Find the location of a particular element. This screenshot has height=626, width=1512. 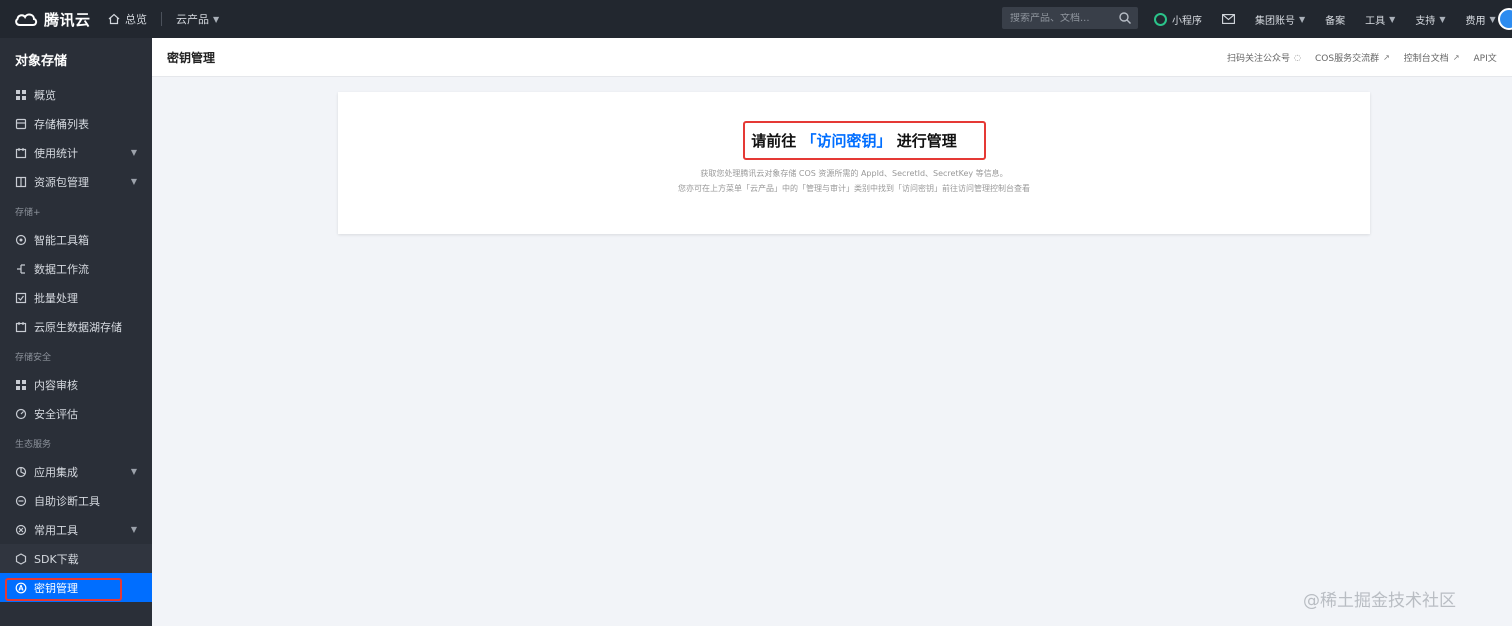

search-icon is located at coordinates (1125, 18).